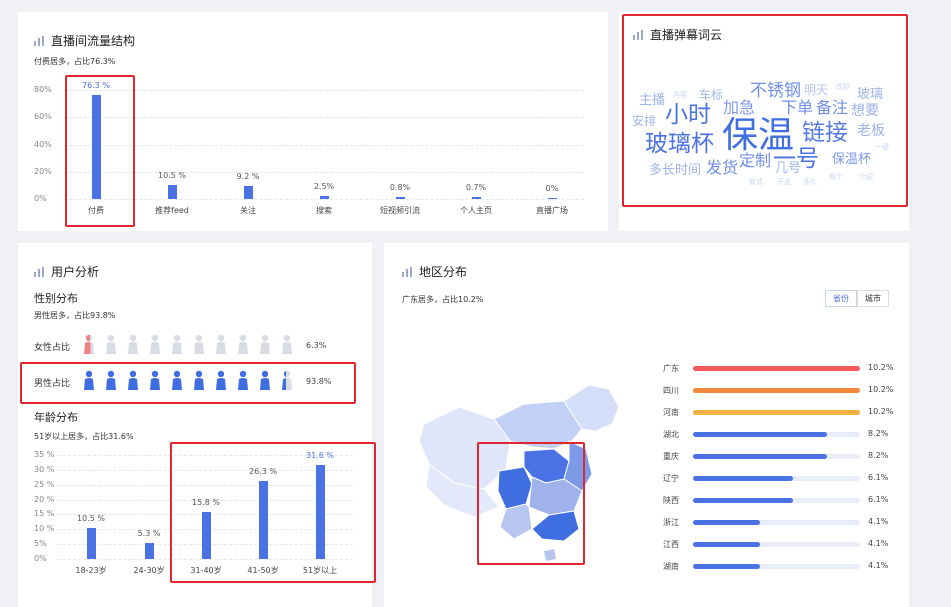 This screenshot has width=951, height=607. I want to click on y-axis-tick-label: 15 %, so click(44, 514).